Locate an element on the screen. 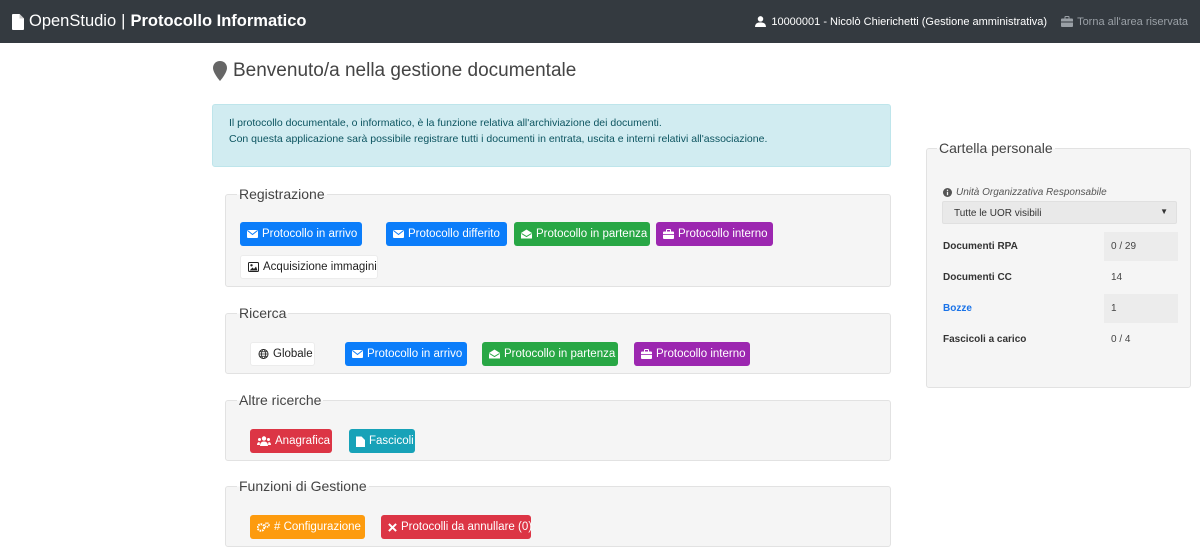 The height and width of the screenshot is (560, 1200). configurazione-button: # Configurazione is located at coordinates (307, 527).